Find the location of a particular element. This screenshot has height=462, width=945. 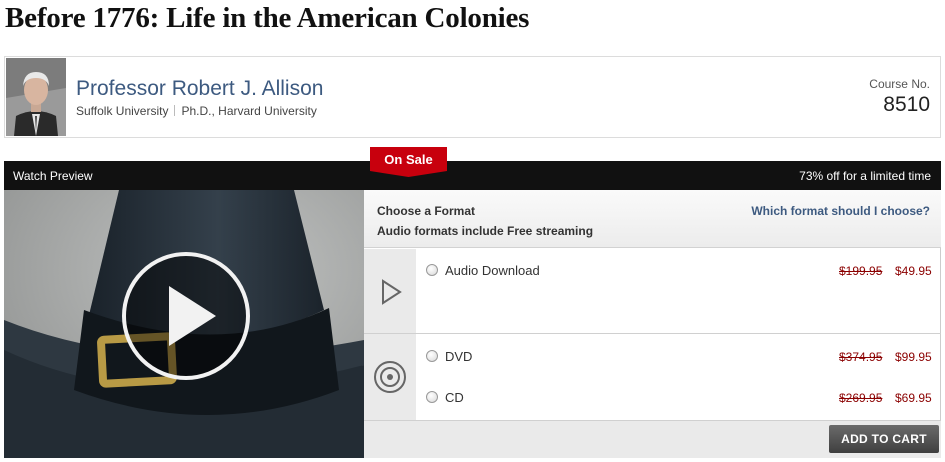

format-label: Audio Download is located at coordinates (492, 270).